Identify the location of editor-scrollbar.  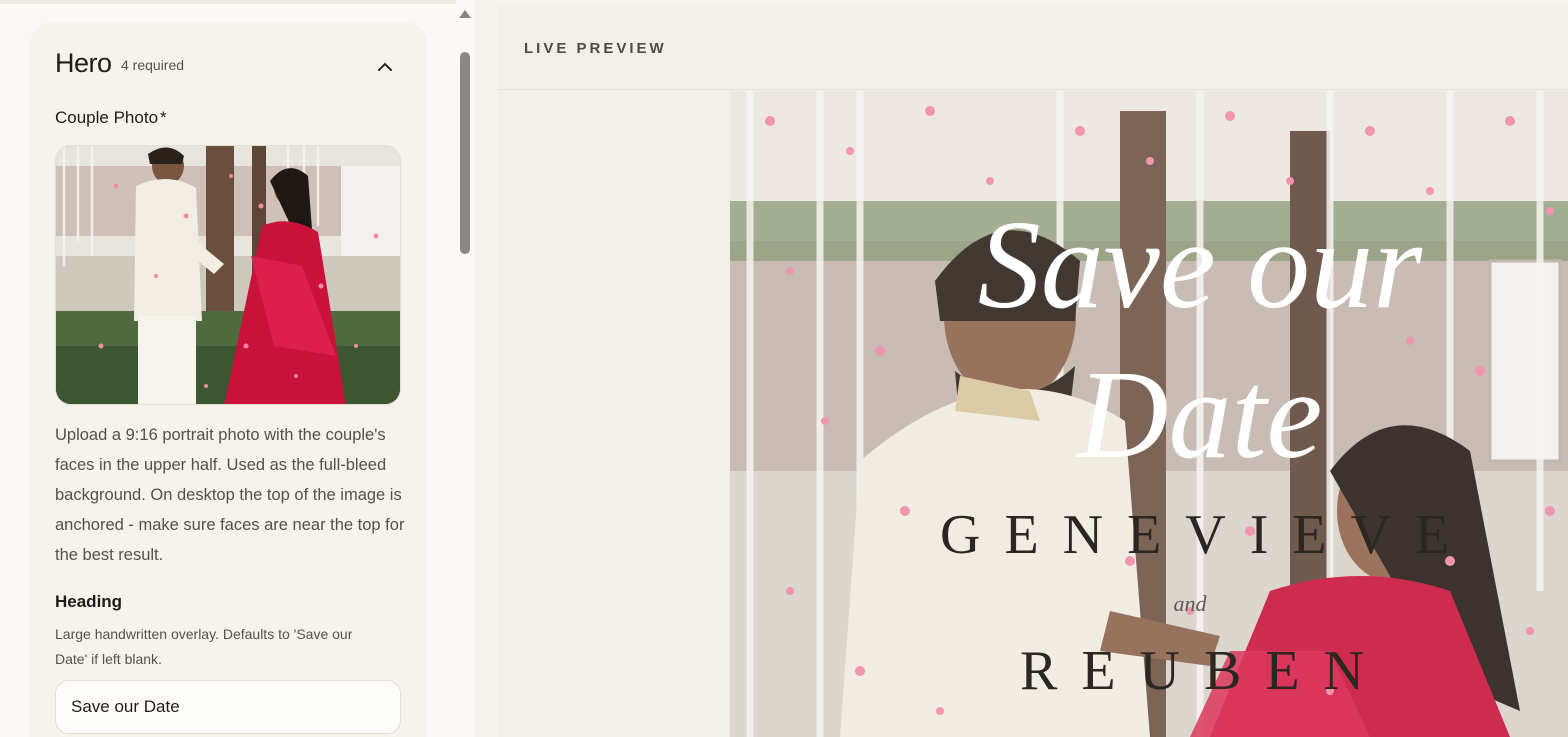
(465, 368).